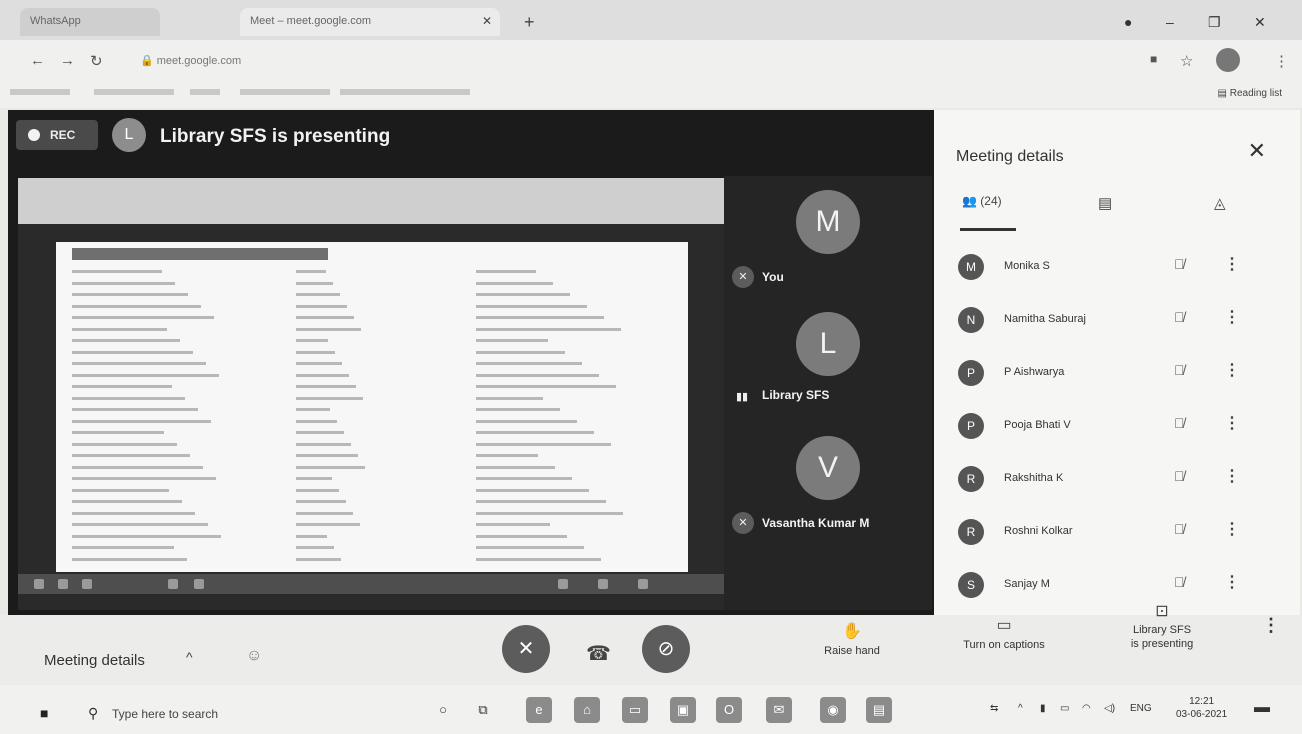 The image size is (1302, 734). I want to click on rec-label: REC, so click(63, 135).